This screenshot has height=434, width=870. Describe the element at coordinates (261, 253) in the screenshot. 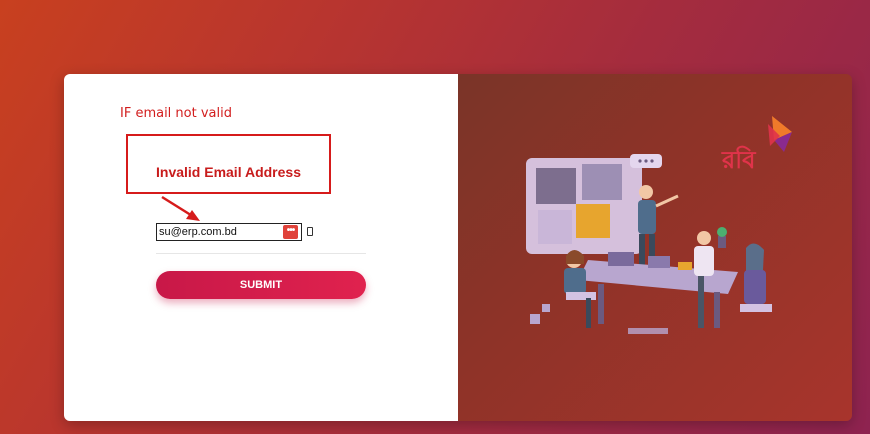

I see `divider` at that location.